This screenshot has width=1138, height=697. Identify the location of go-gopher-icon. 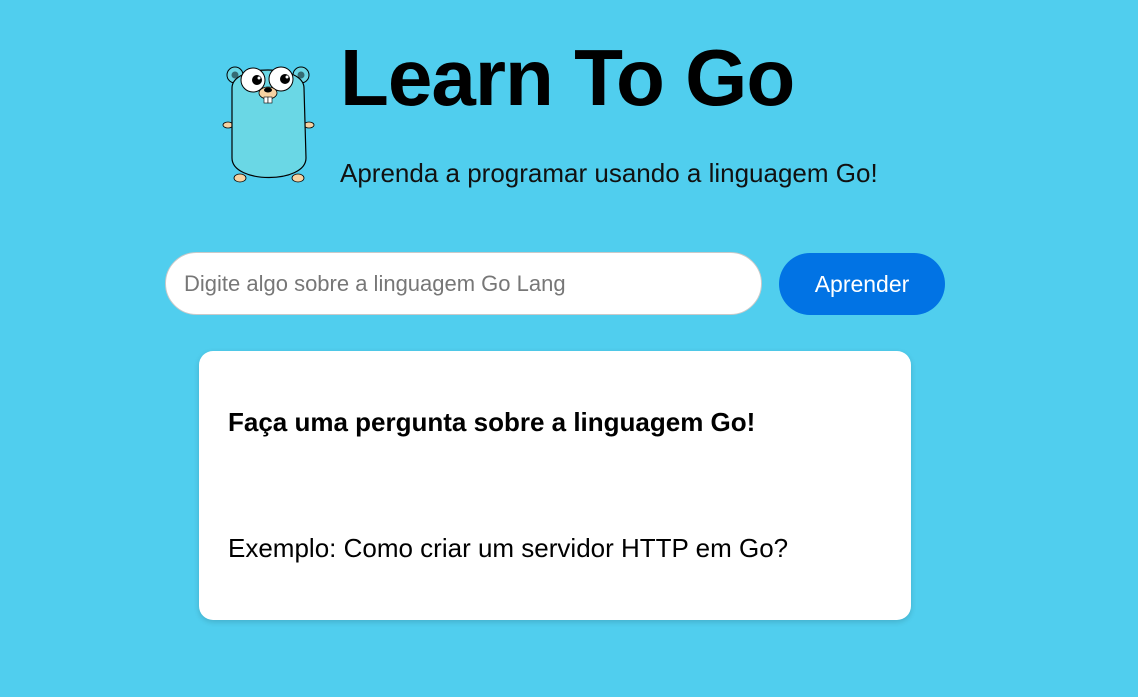
(268, 123).